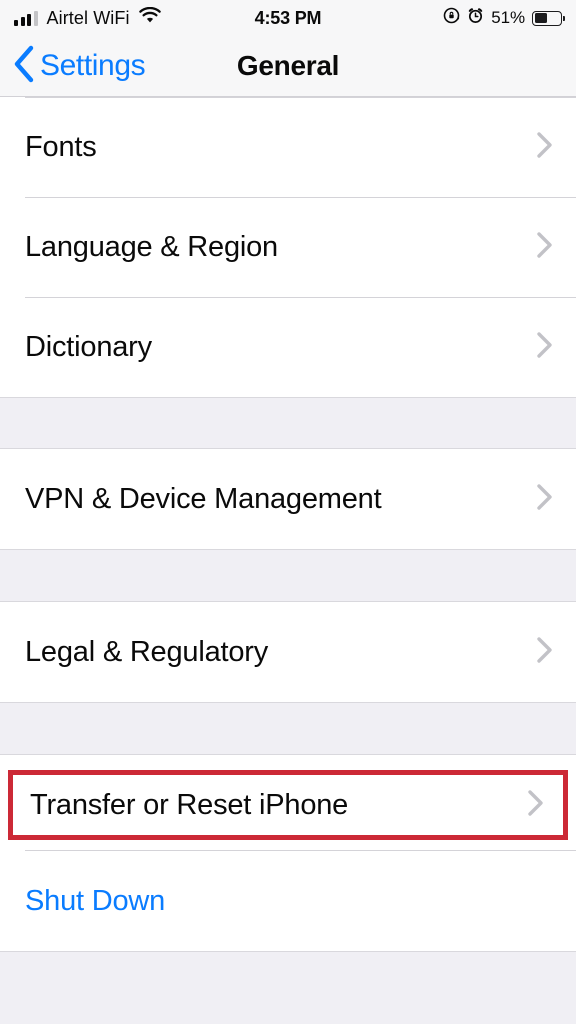  Describe the element at coordinates (541, 18) in the screenshot. I see `battery-fill` at that location.